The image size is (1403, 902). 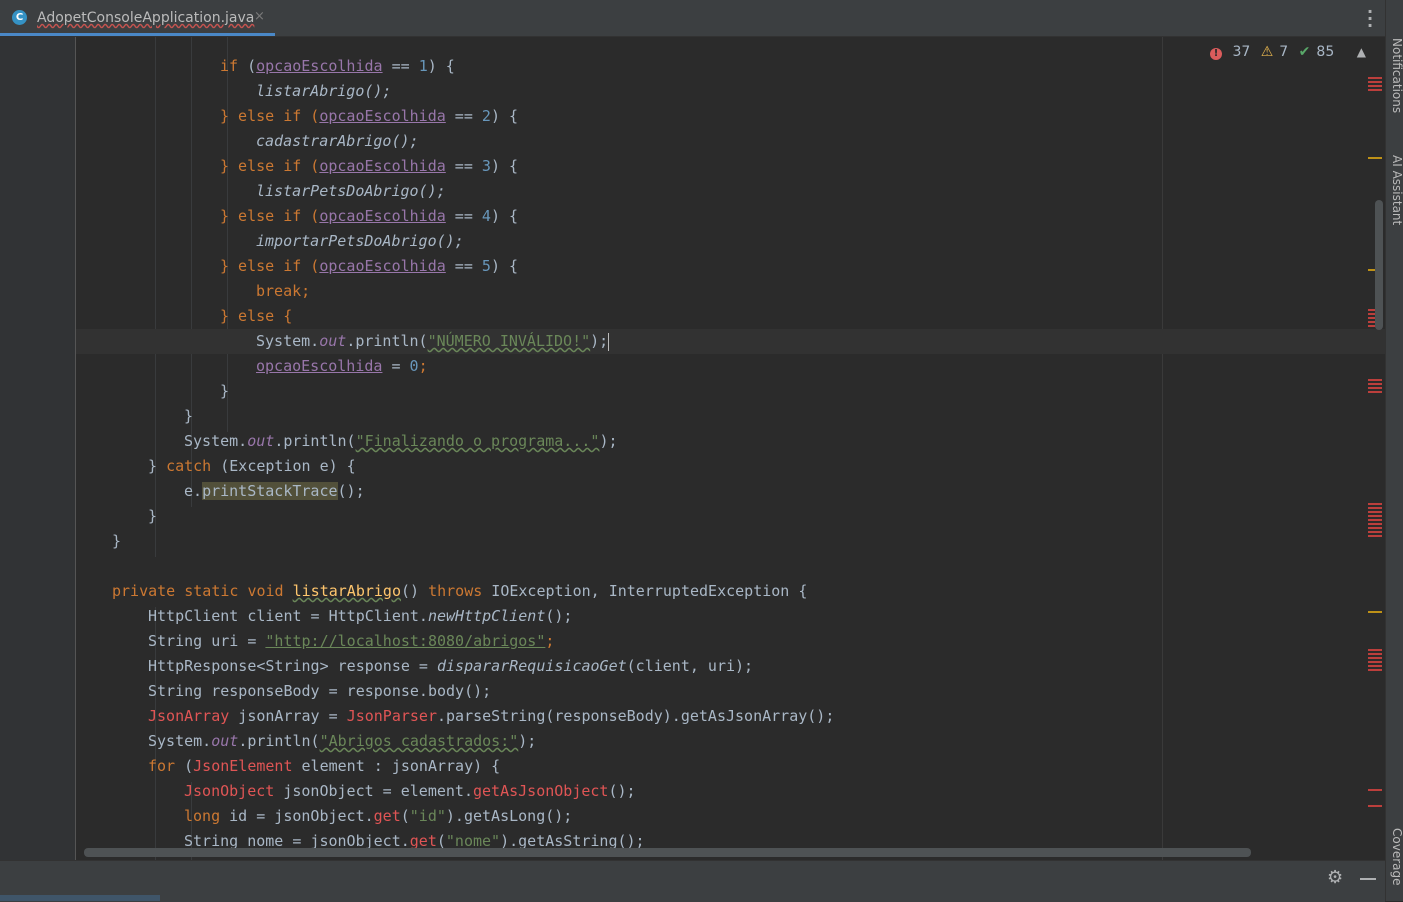 What do you see at coordinates (297, 816) in the screenshot?
I see `code-token: id = jsonObject.` at bounding box center [297, 816].